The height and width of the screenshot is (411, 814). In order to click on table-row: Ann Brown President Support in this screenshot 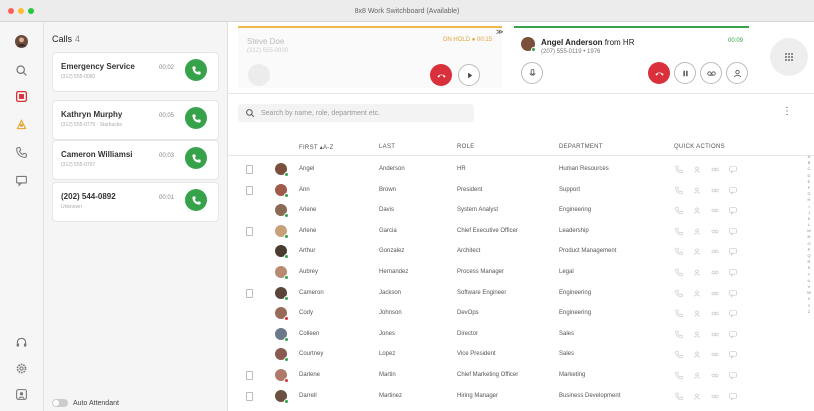, I will do `click(521, 191)`.